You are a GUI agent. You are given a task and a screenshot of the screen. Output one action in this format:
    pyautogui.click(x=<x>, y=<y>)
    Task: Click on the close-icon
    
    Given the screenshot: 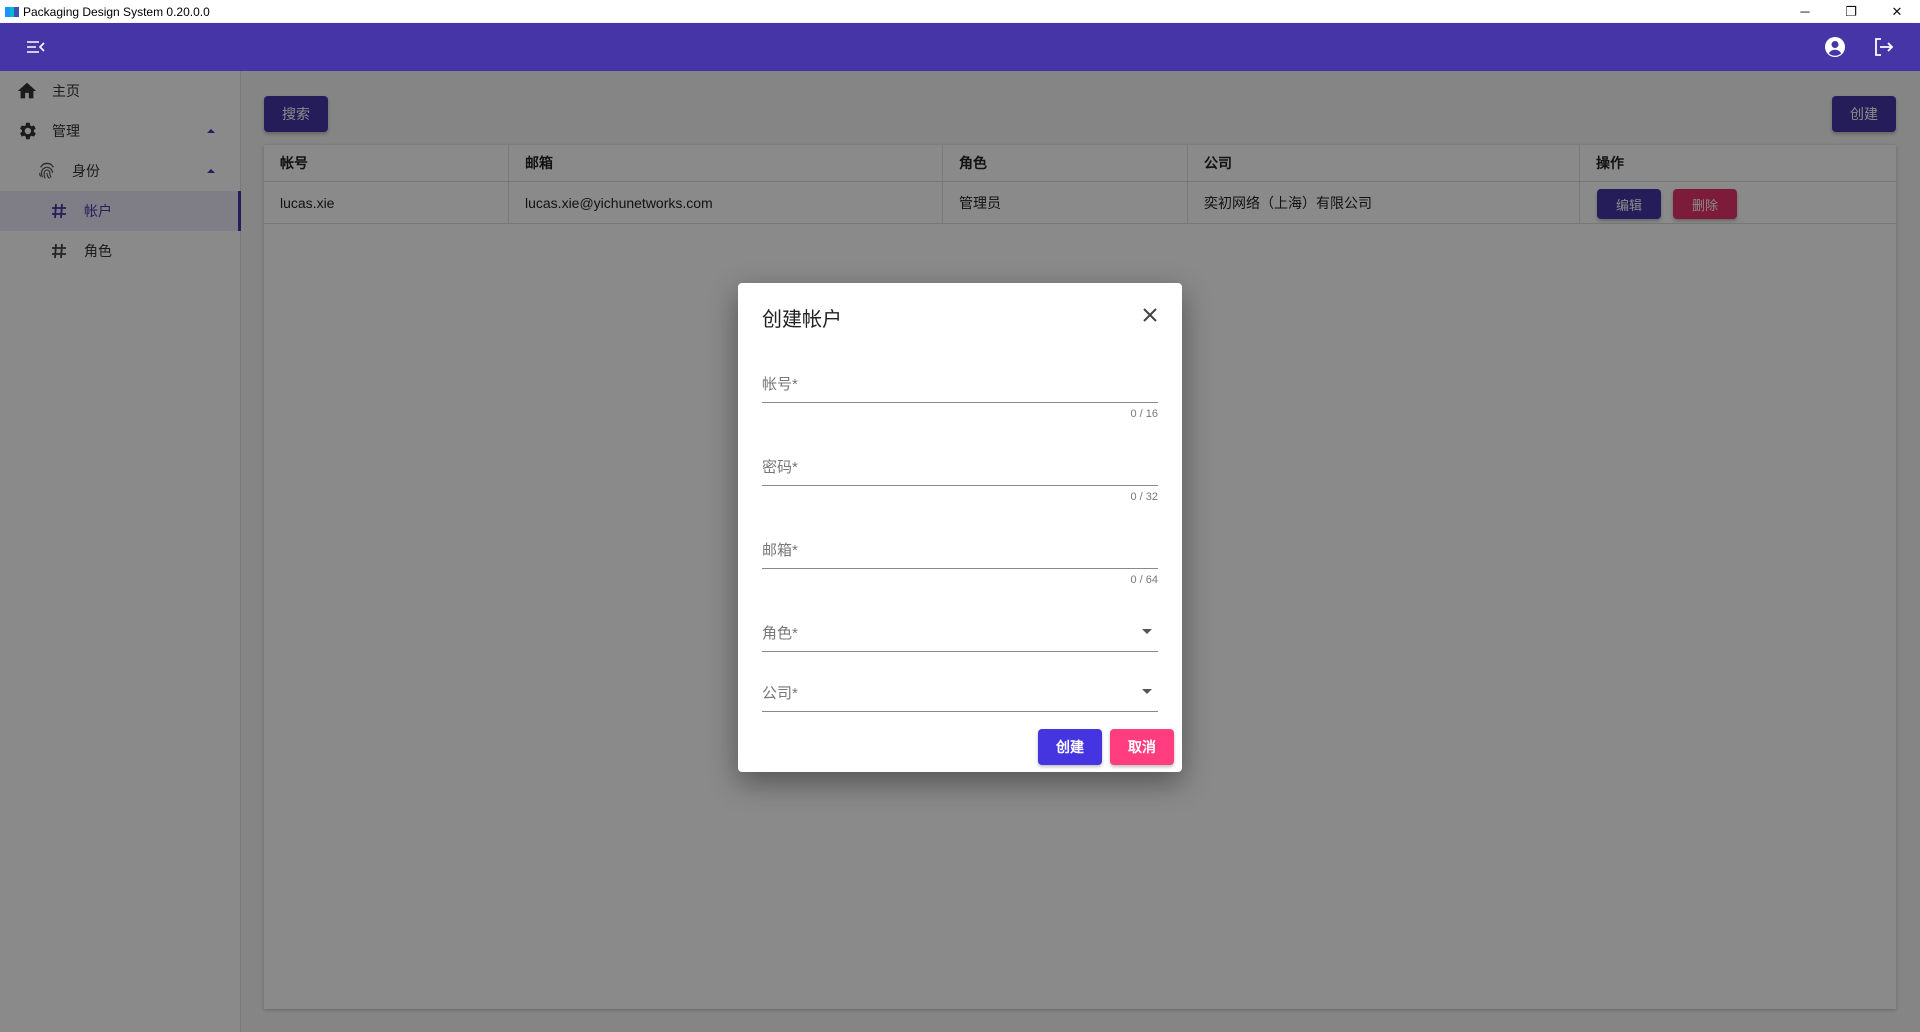 What is the action you would take?
    pyautogui.click(x=1150, y=315)
    